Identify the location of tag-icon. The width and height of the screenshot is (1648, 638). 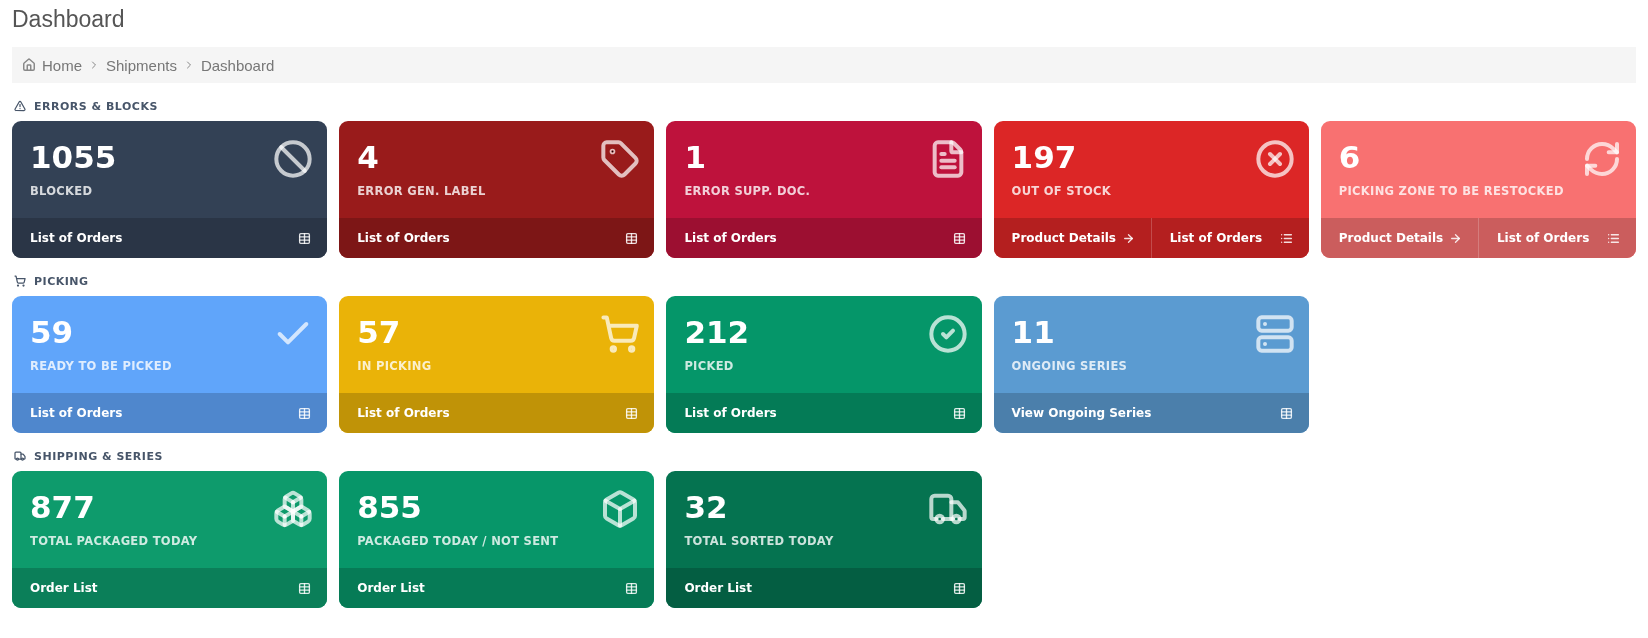
(620, 159).